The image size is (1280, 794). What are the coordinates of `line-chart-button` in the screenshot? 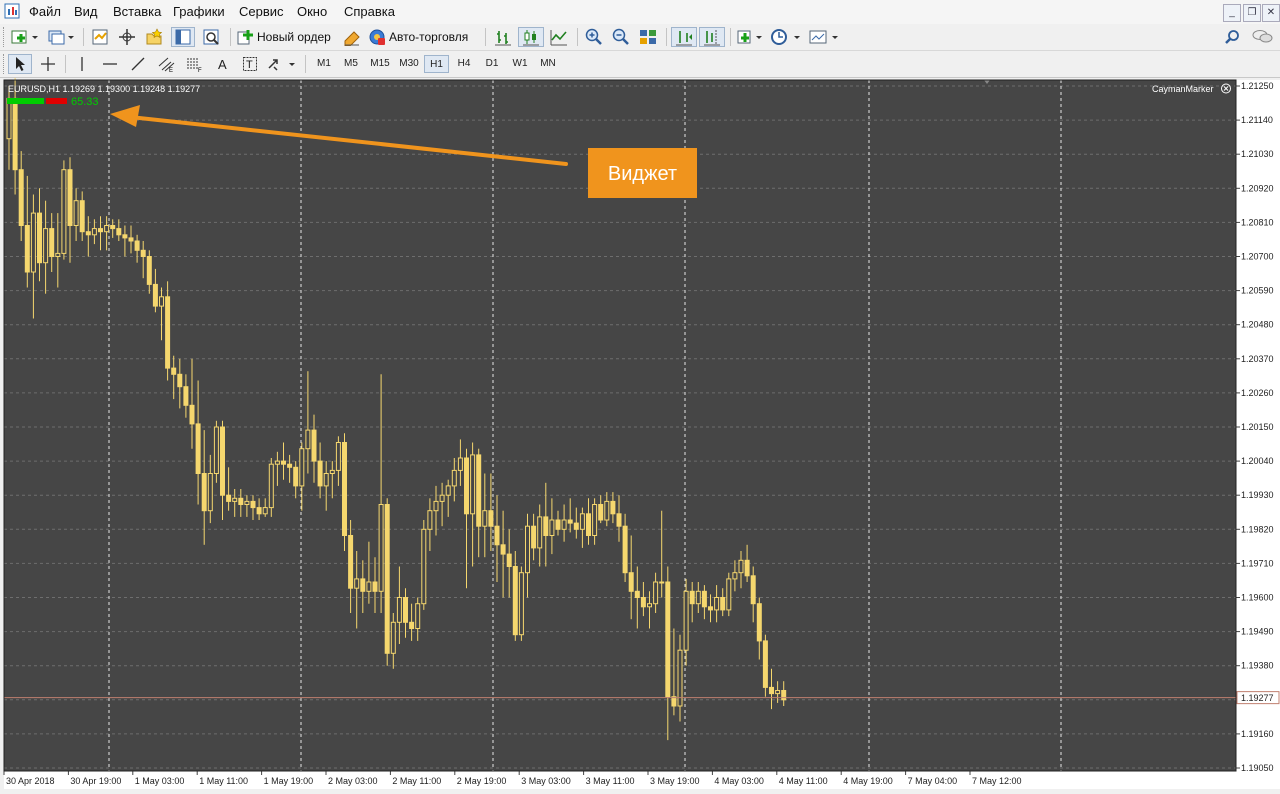 It's located at (559, 37).